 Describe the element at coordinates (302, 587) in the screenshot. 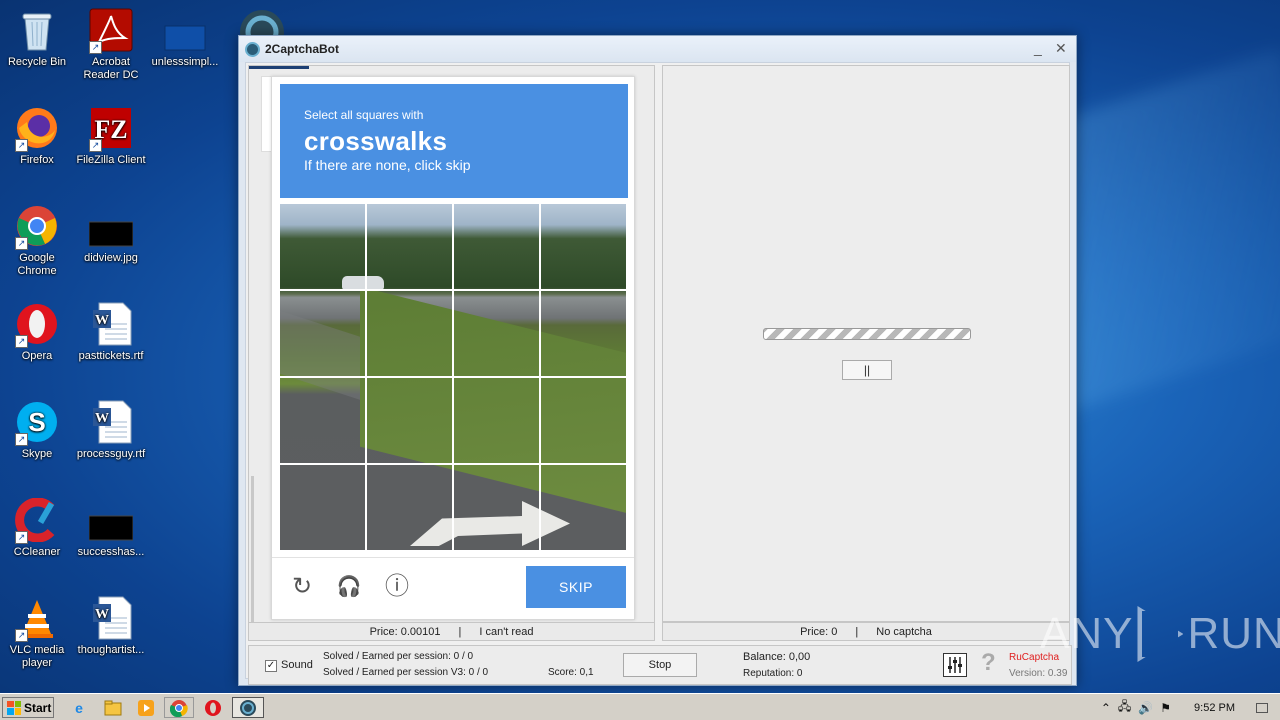

I see `reload-icon: ↻` at that location.